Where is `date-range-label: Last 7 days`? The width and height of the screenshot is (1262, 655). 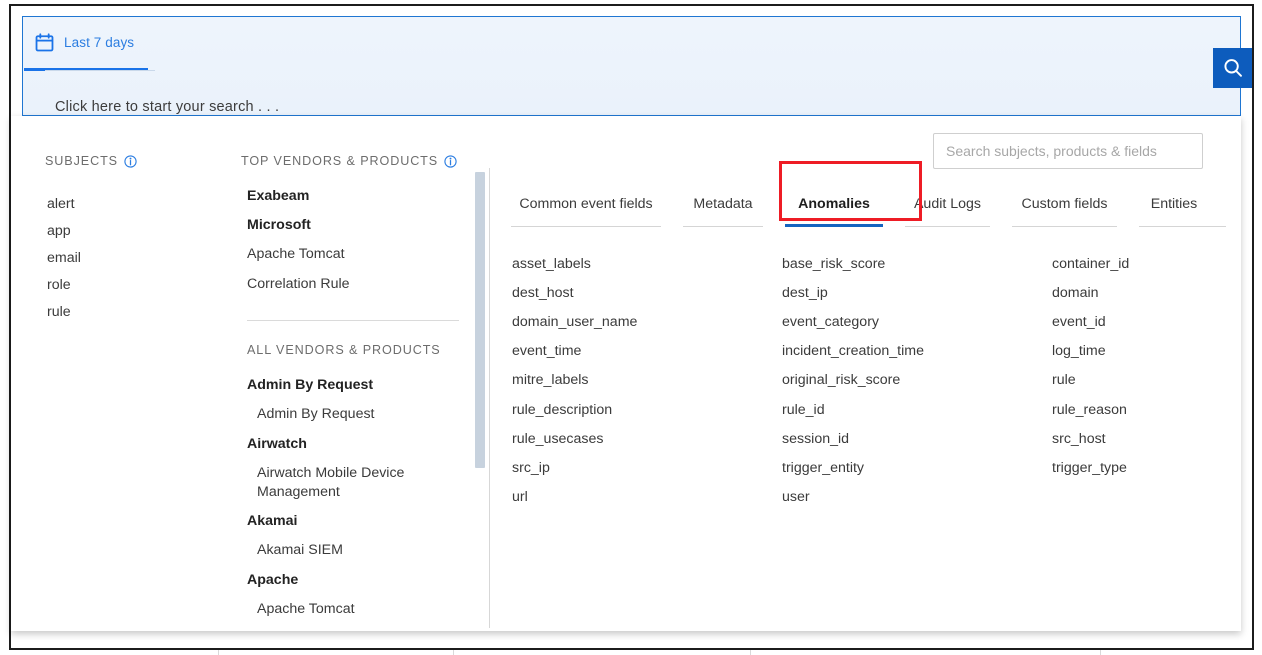
date-range-label: Last 7 days is located at coordinates (99, 42).